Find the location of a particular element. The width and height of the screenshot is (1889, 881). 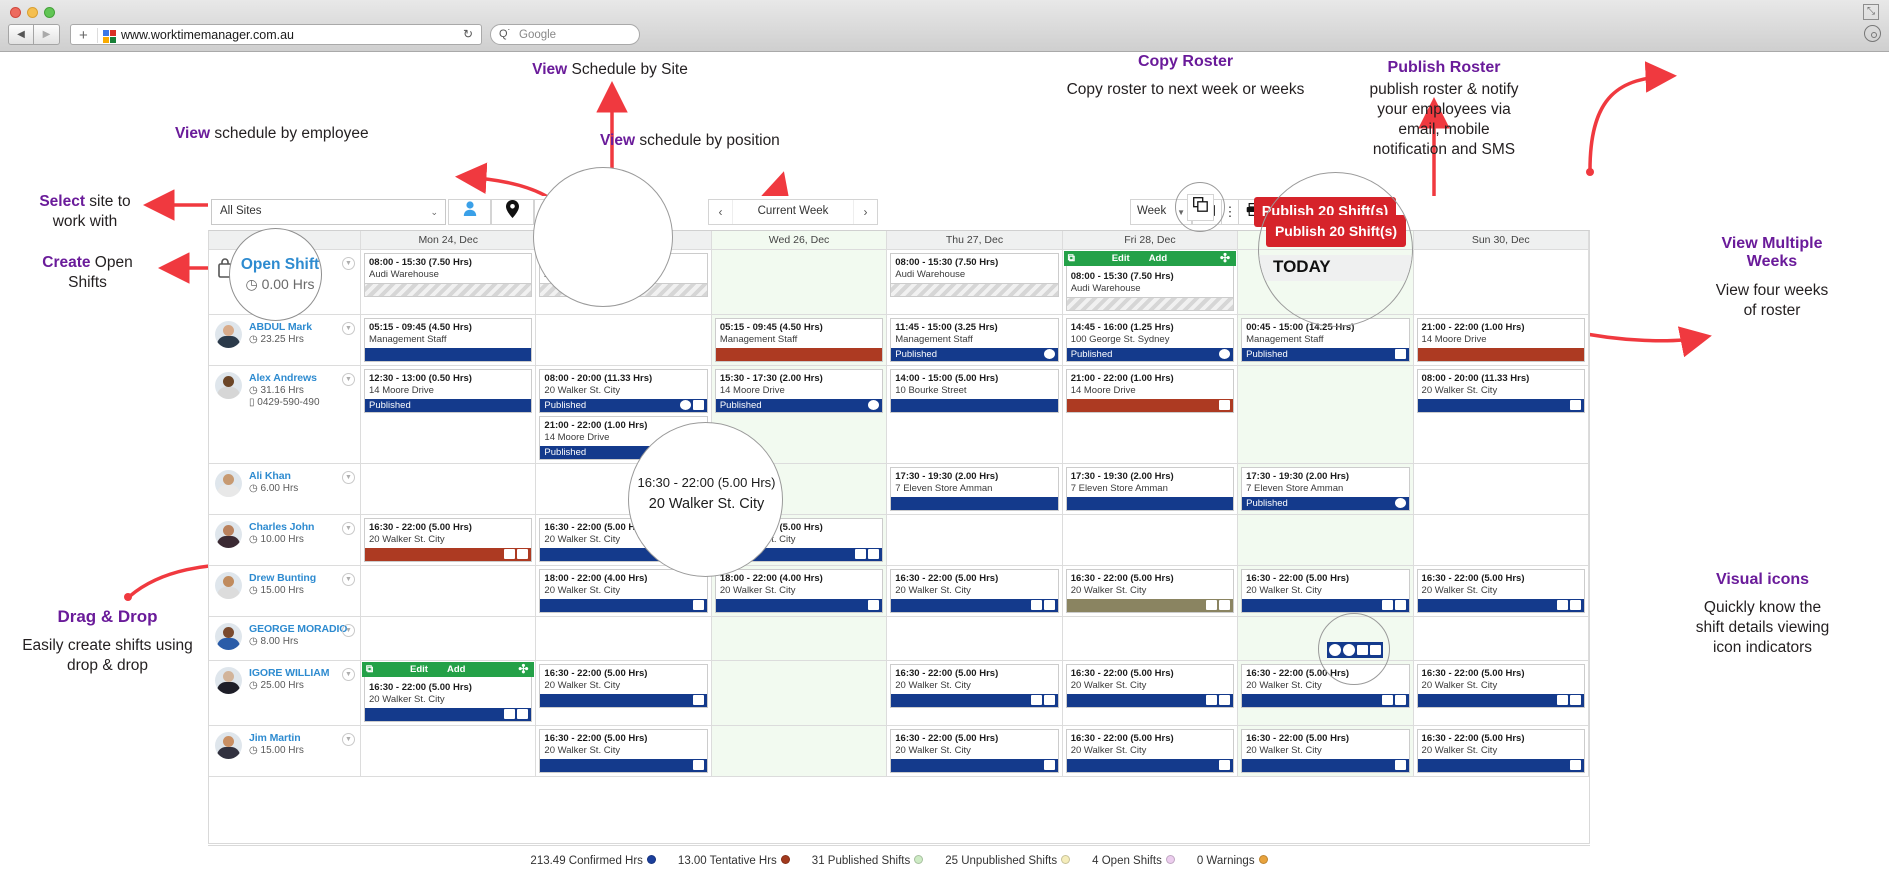

employee-name: IGORE WILLIAM is located at coordinates (302, 673).